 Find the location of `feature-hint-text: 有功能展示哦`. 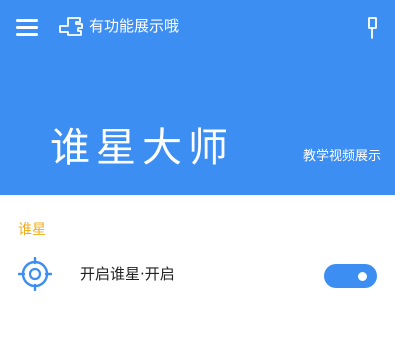

feature-hint-text: 有功能展示哦 is located at coordinates (134, 26).